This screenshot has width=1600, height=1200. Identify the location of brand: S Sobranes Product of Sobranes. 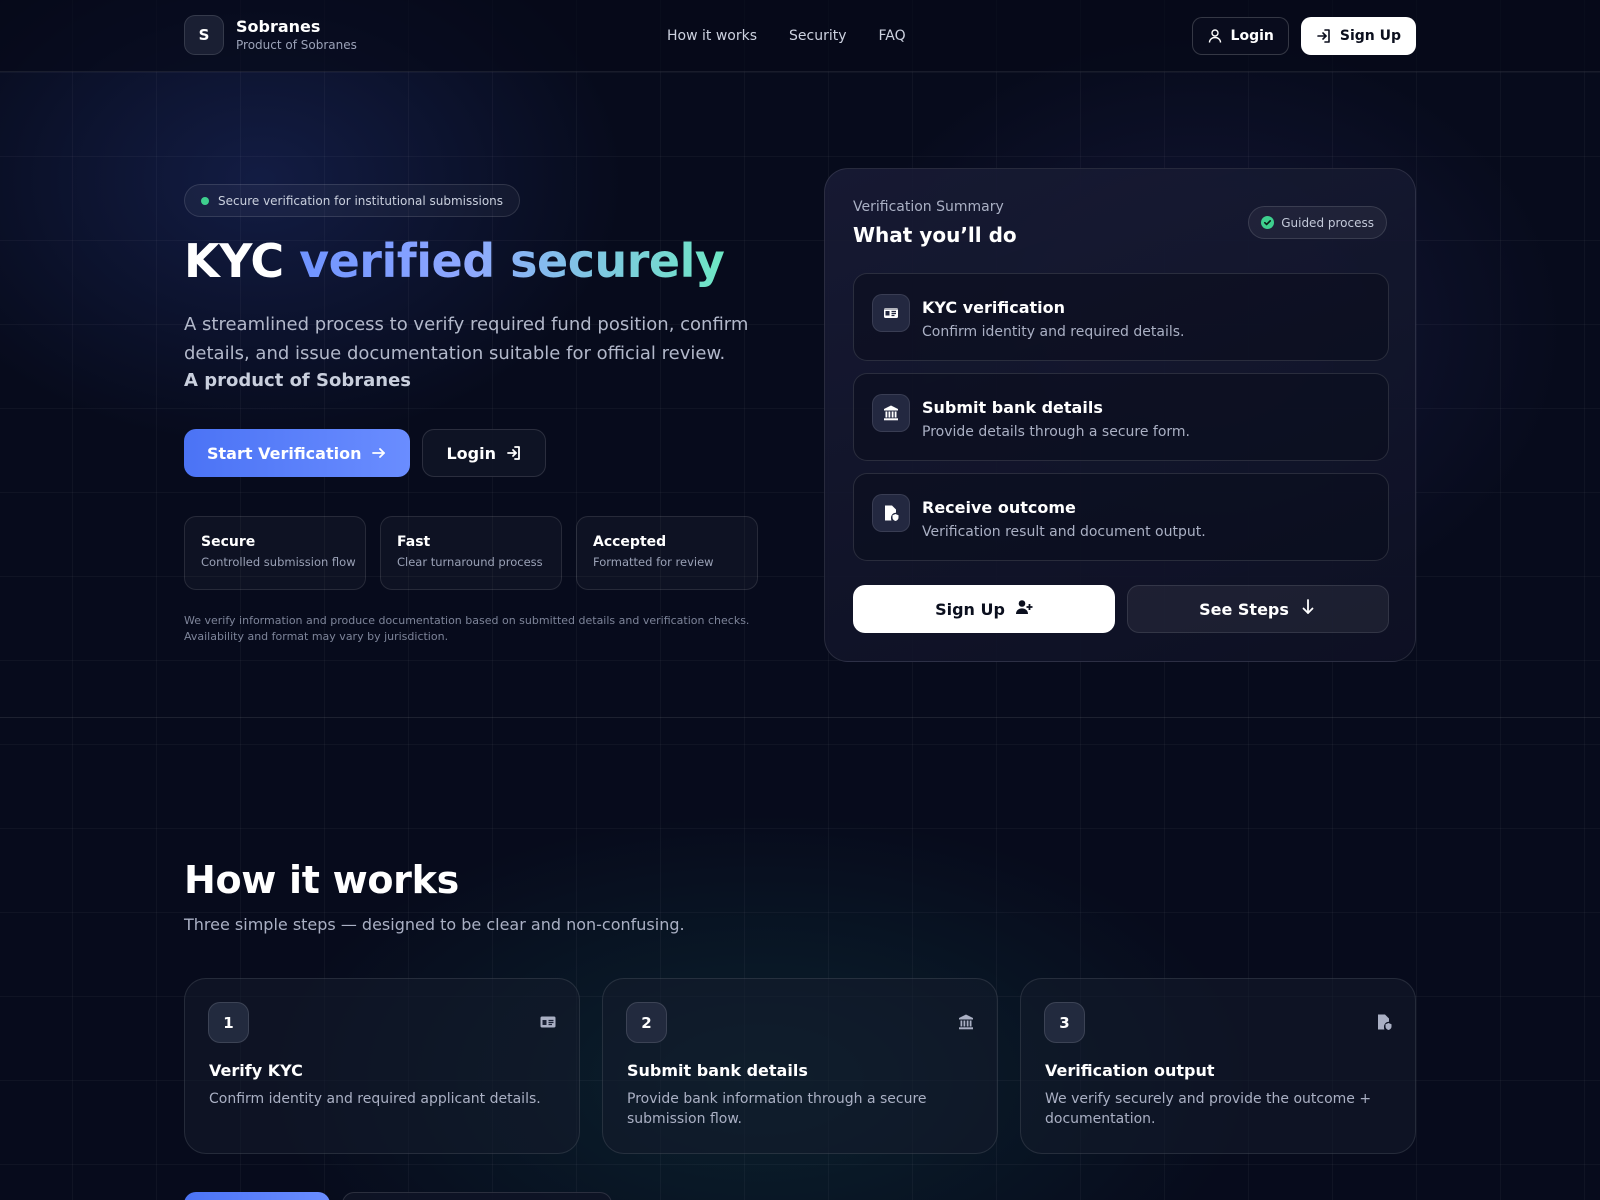
(270, 35).